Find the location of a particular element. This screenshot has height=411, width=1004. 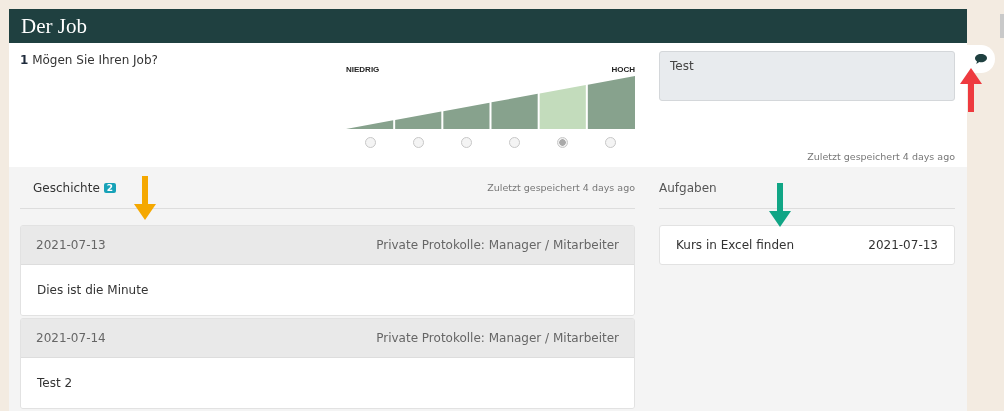

high-label: HOCH is located at coordinates (623, 69).